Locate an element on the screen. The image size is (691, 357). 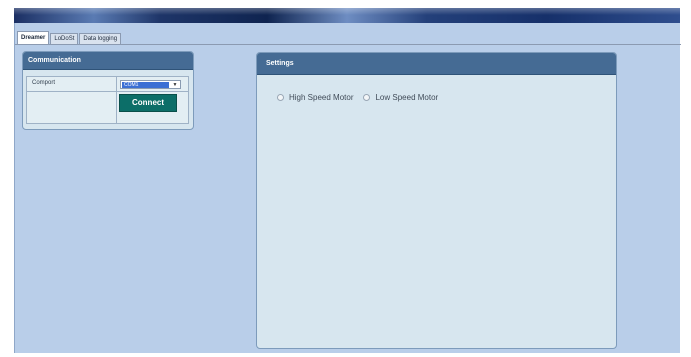
title-bar-gloss is located at coordinates (347, 11).